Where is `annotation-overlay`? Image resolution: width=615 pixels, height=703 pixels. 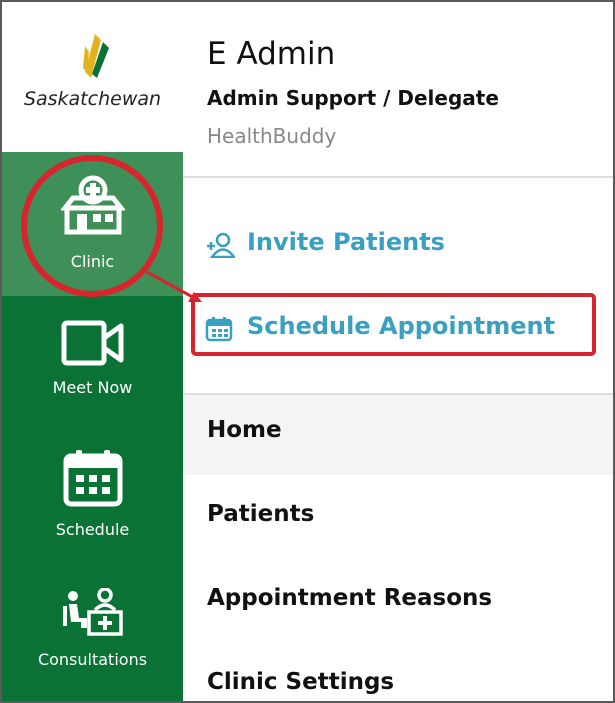 annotation-overlay is located at coordinates (111, 228).